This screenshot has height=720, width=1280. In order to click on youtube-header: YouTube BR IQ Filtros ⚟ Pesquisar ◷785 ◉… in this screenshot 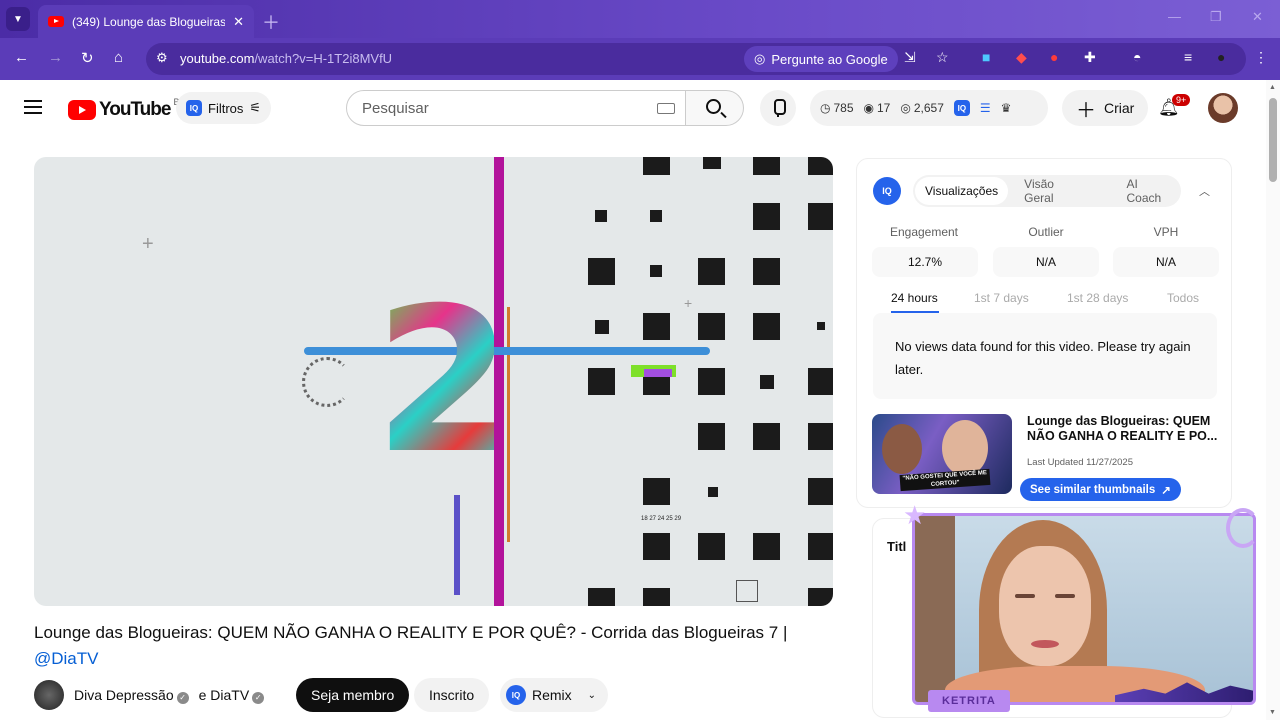, I will do `click(633, 108)`.